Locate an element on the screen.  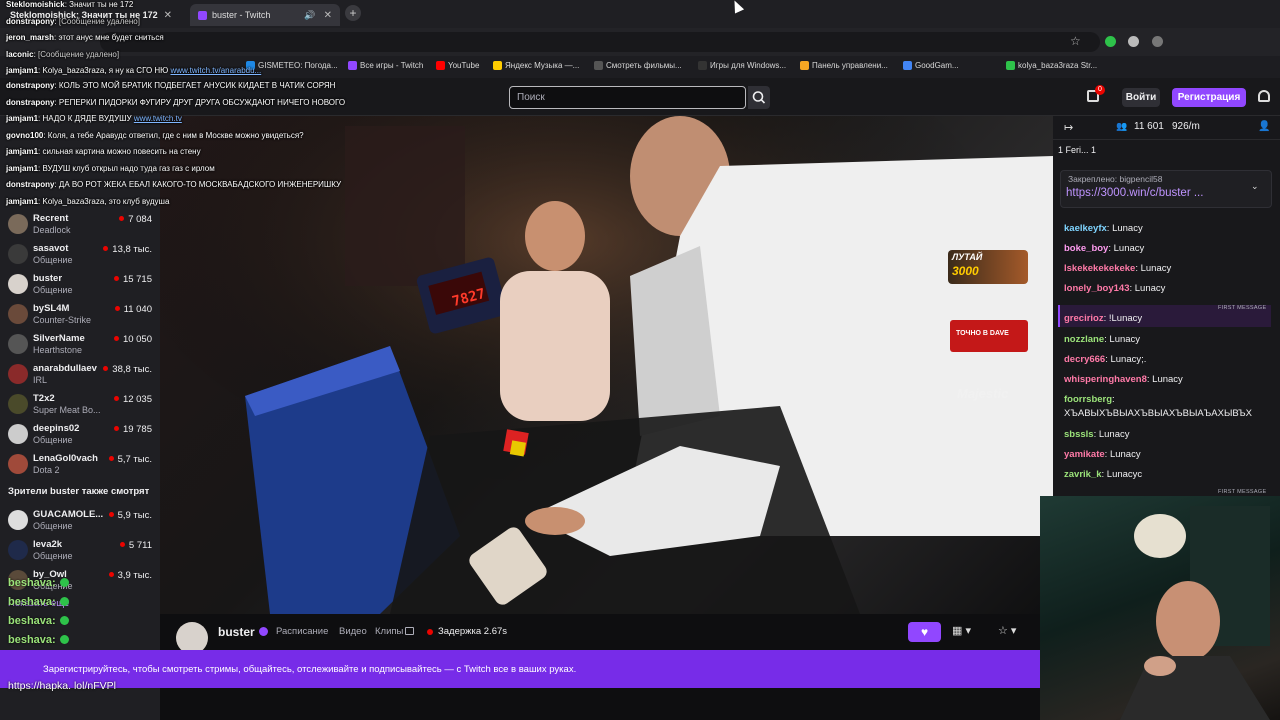
chat-username: lonely_boy143 is located at coordinates (1096, 288).